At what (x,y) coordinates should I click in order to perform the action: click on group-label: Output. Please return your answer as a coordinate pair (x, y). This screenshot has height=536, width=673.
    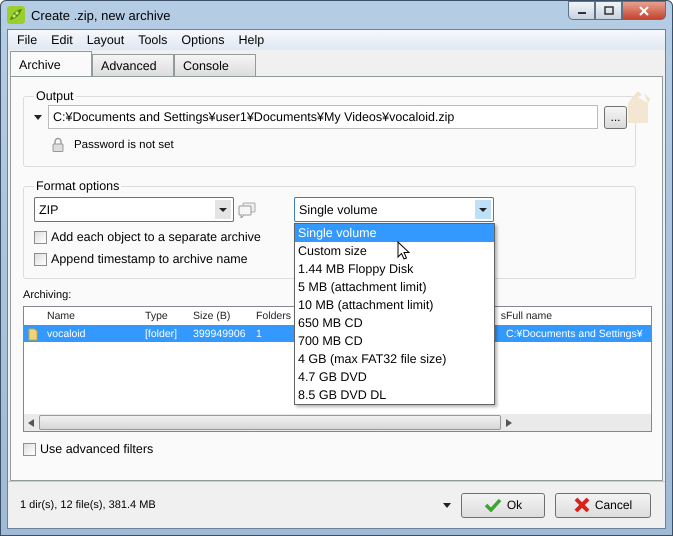
    Looking at the image, I should click on (55, 96).